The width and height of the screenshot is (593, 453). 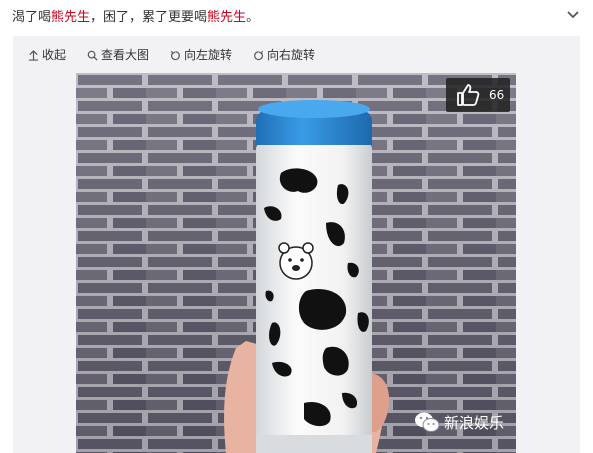 I want to click on collapse-label: 收起, so click(x=54, y=55).